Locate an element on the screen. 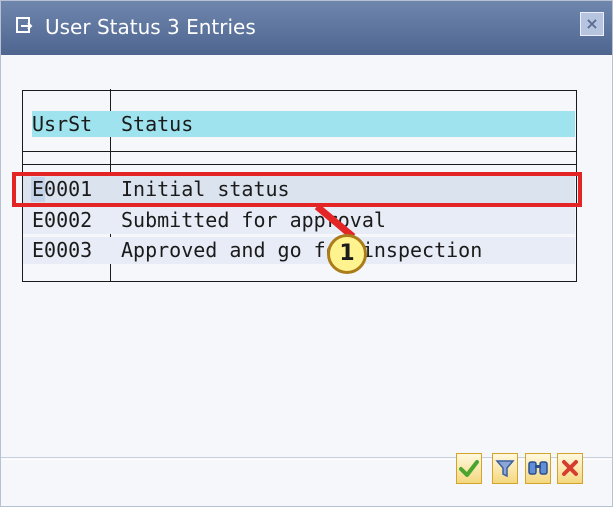 The width and height of the screenshot is (613, 507). row-code: E0002 is located at coordinates (62, 220).